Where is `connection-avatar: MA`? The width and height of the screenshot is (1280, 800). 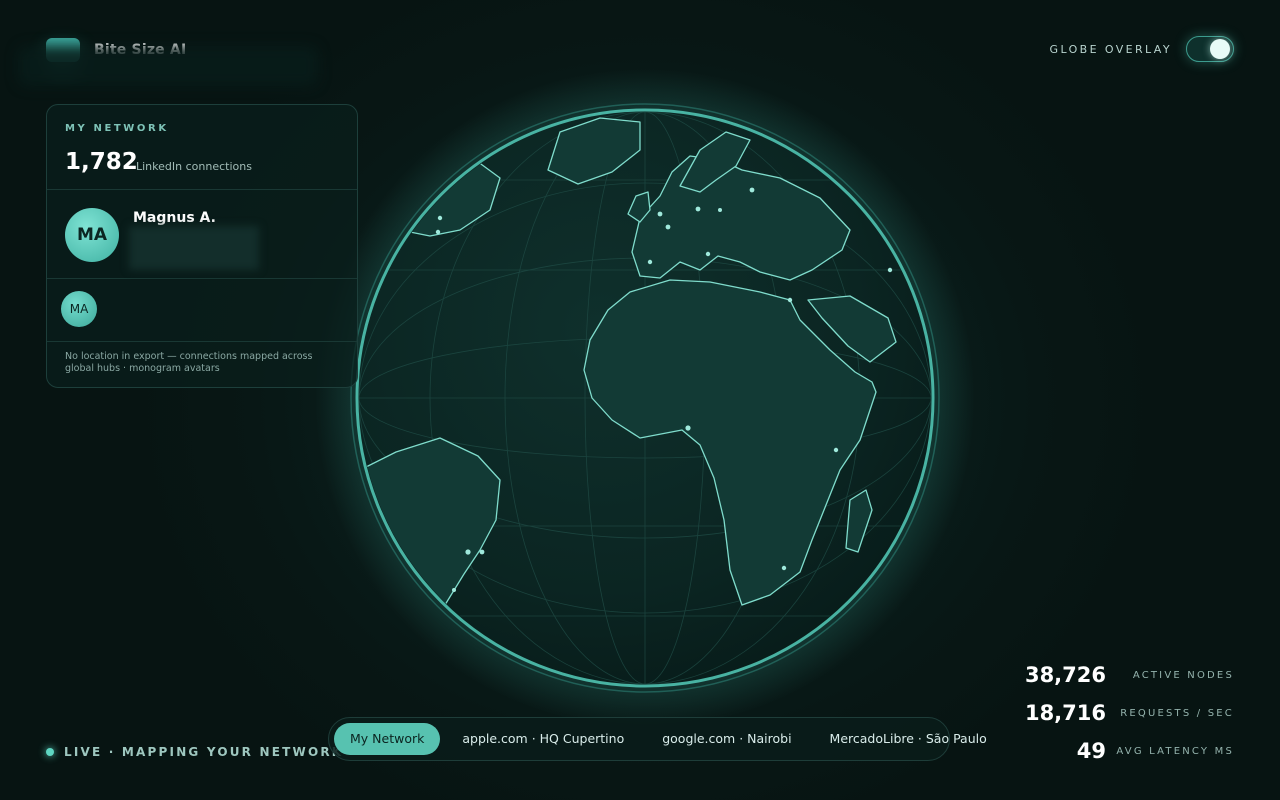
connection-avatar: MA is located at coordinates (79, 309).